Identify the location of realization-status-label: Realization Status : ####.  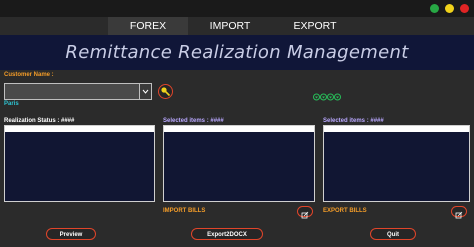
(39, 121).